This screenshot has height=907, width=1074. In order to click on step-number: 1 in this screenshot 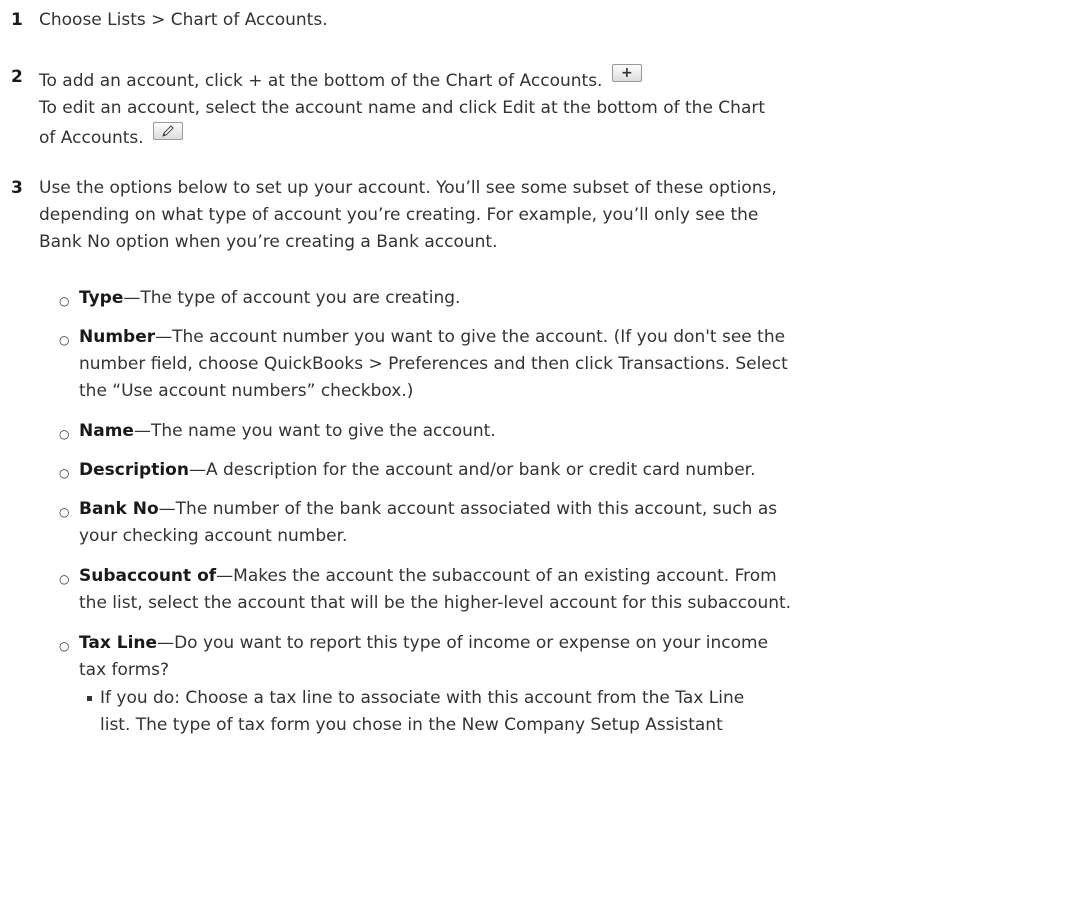, I will do `click(17, 20)`.